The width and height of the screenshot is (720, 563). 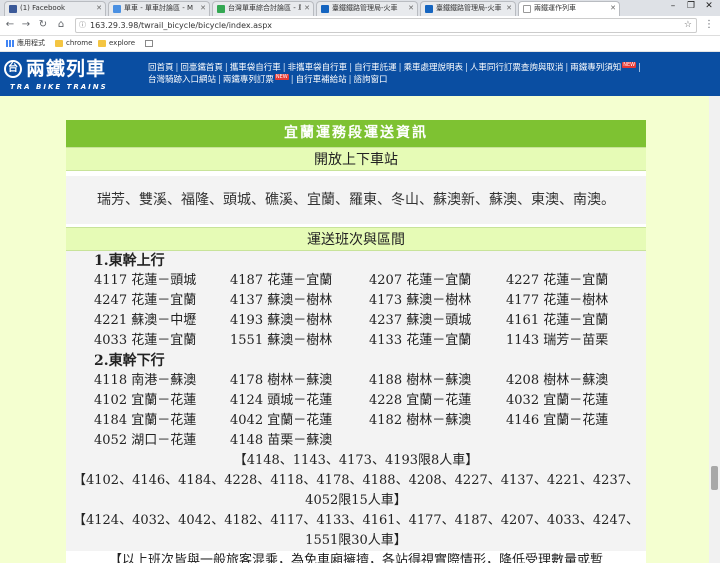 I want to click on tab-bike-trains: 兩鐵運作列車 ✕, so click(x=569, y=8).